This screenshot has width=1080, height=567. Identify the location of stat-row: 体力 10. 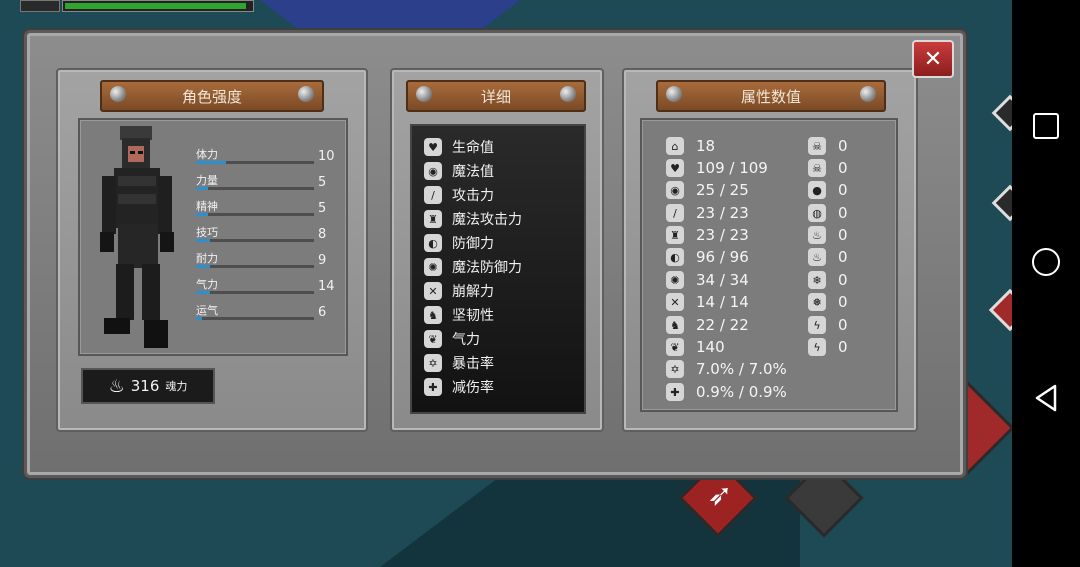
(265, 156).